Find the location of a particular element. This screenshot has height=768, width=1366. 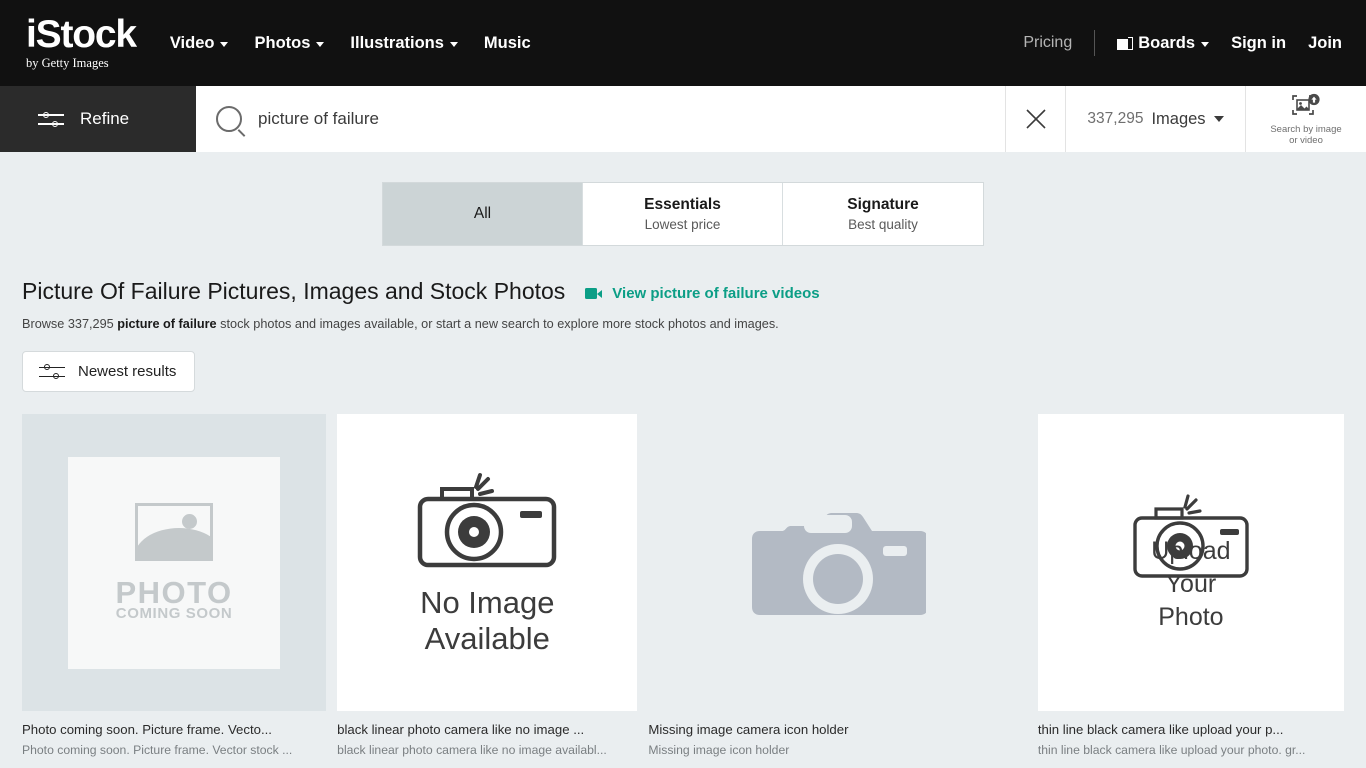

image-placeholder-icon is located at coordinates (174, 532).